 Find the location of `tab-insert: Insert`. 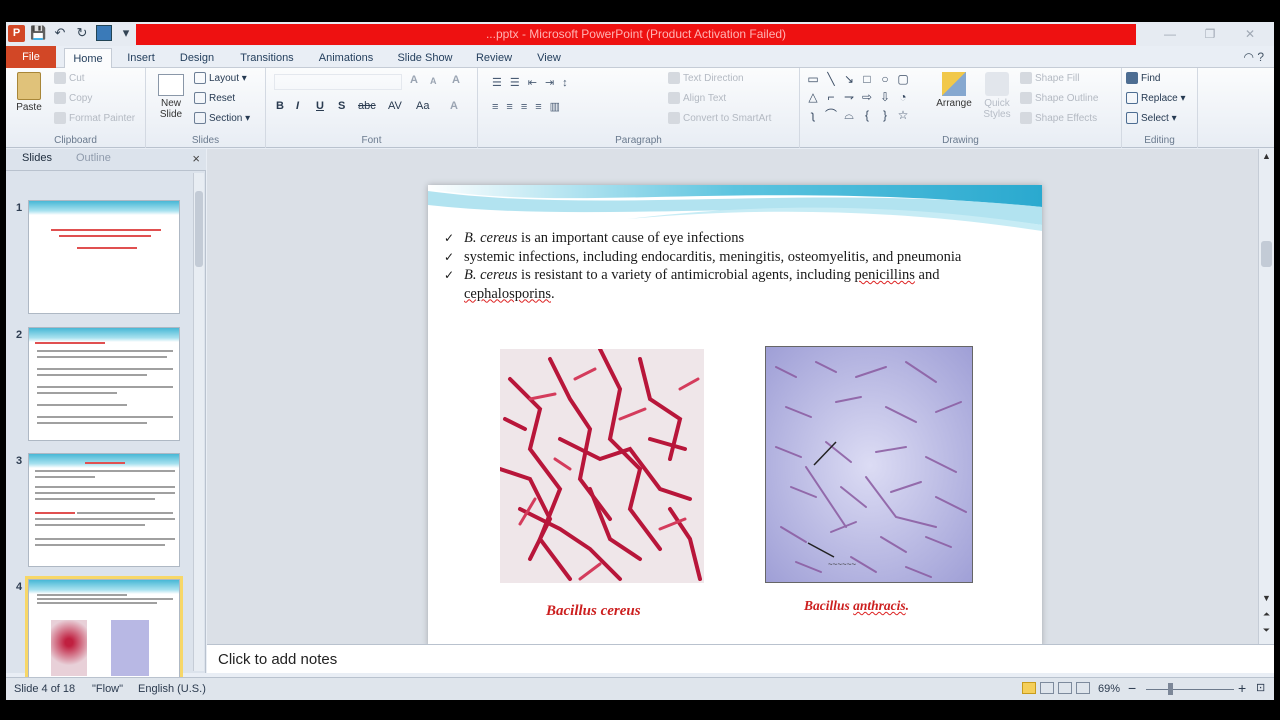

tab-insert: Insert is located at coordinates (141, 58).